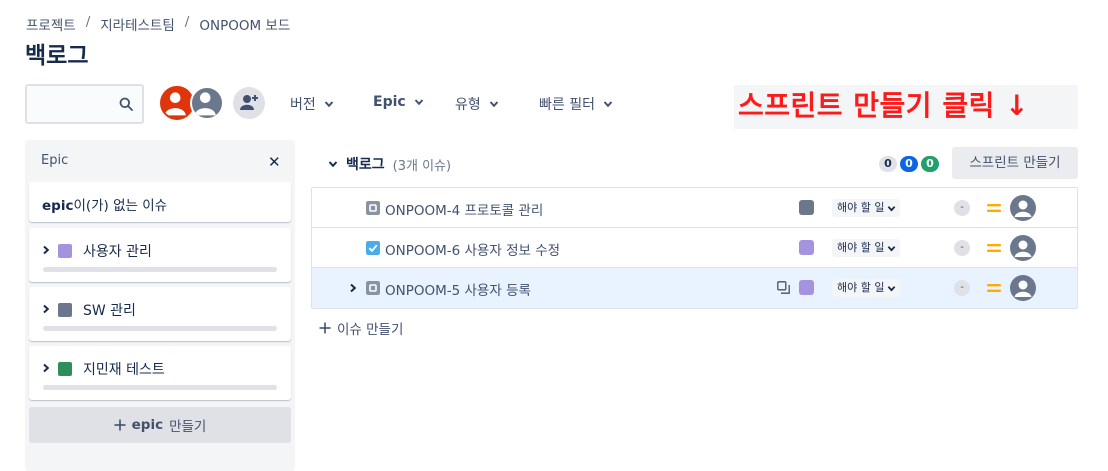  Describe the element at coordinates (906, 107) in the screenshot. I see `annotation-callout: 스프린트 만들기 클릭 ↓` at that location.